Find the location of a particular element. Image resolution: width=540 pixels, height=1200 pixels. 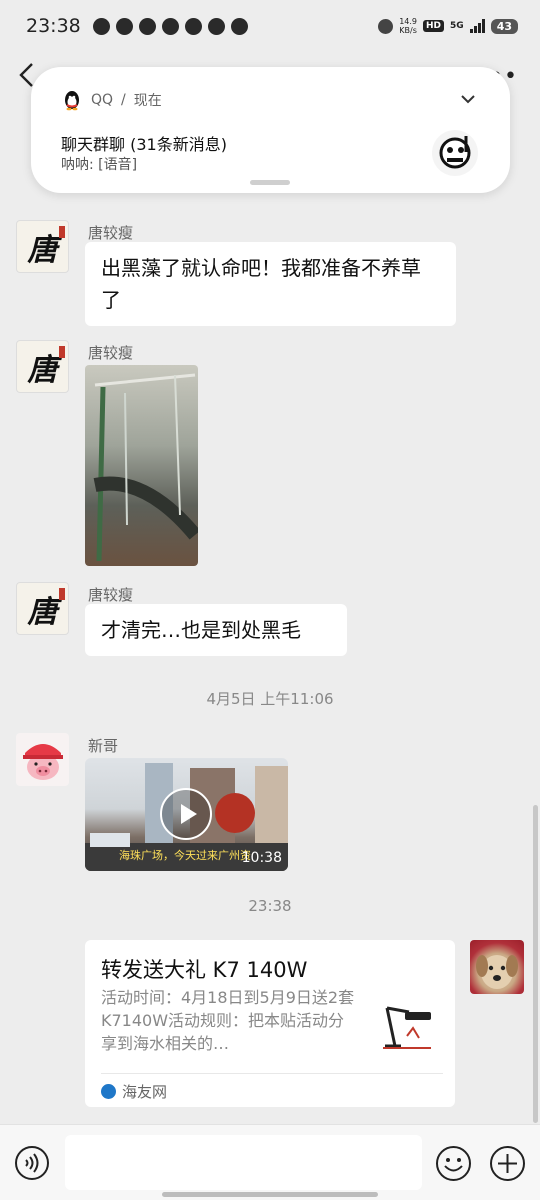

sender-name: 新哥 is located at coordinates (103, 746).